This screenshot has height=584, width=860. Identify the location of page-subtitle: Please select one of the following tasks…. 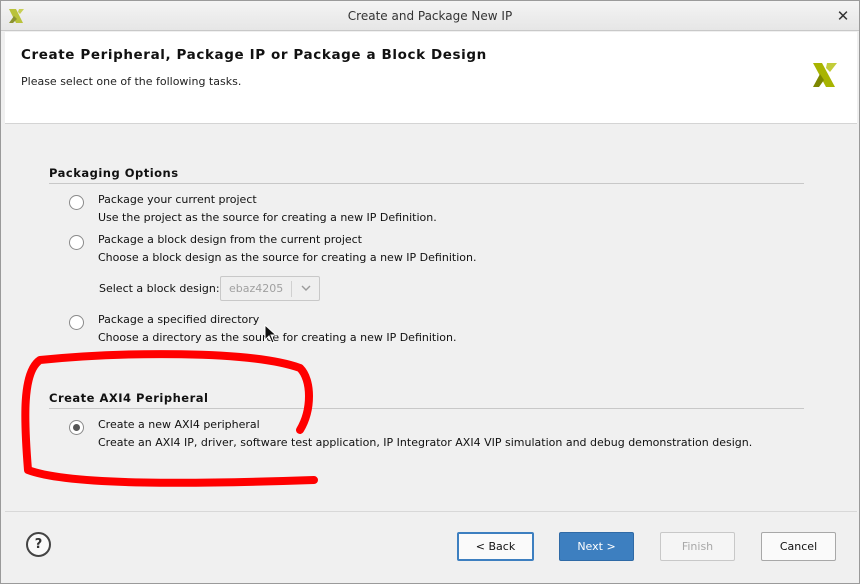
(131, 81).